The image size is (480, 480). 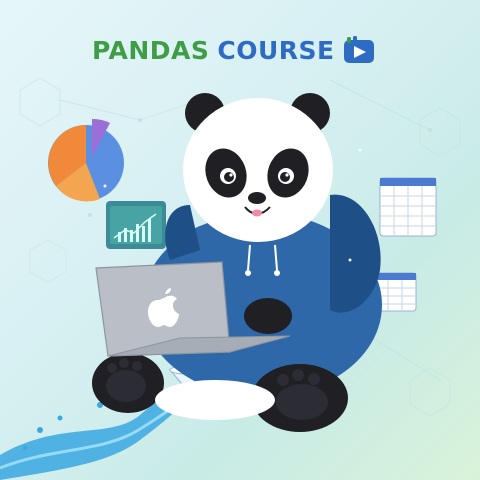 I want to click on panda-head, so click(x=258, y=167).